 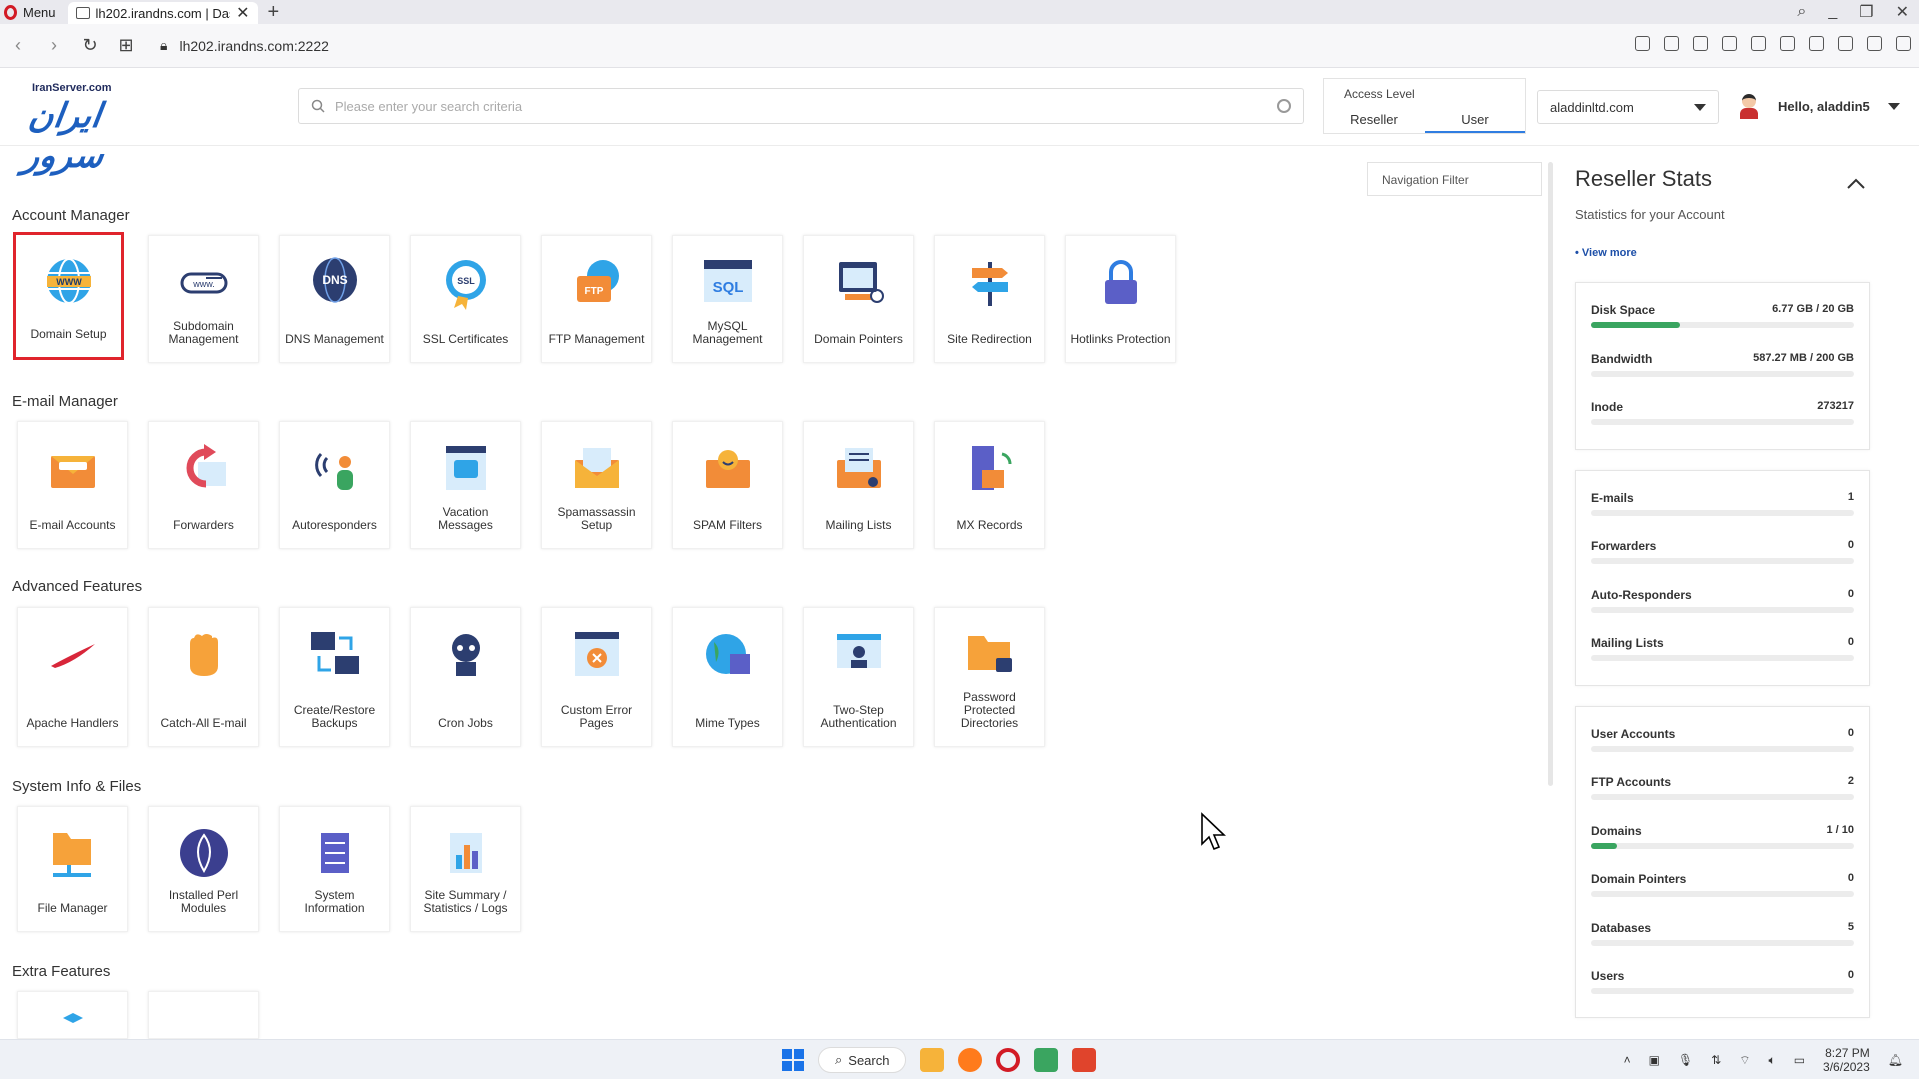 I want to click on tile-domain-pointers: Domain Pointers, so click(x=858, y=299).